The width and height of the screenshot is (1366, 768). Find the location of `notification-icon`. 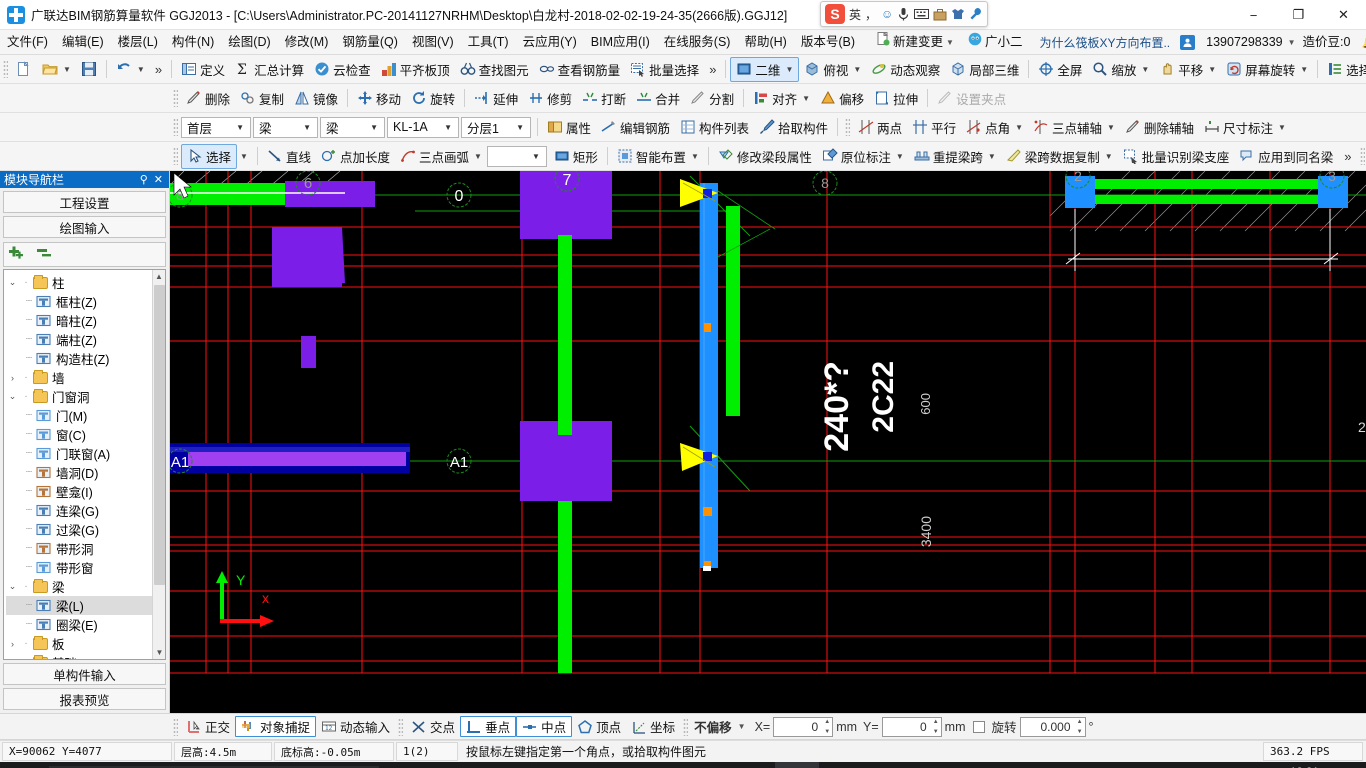

notification-icon is located at coordinates (1351, 765).